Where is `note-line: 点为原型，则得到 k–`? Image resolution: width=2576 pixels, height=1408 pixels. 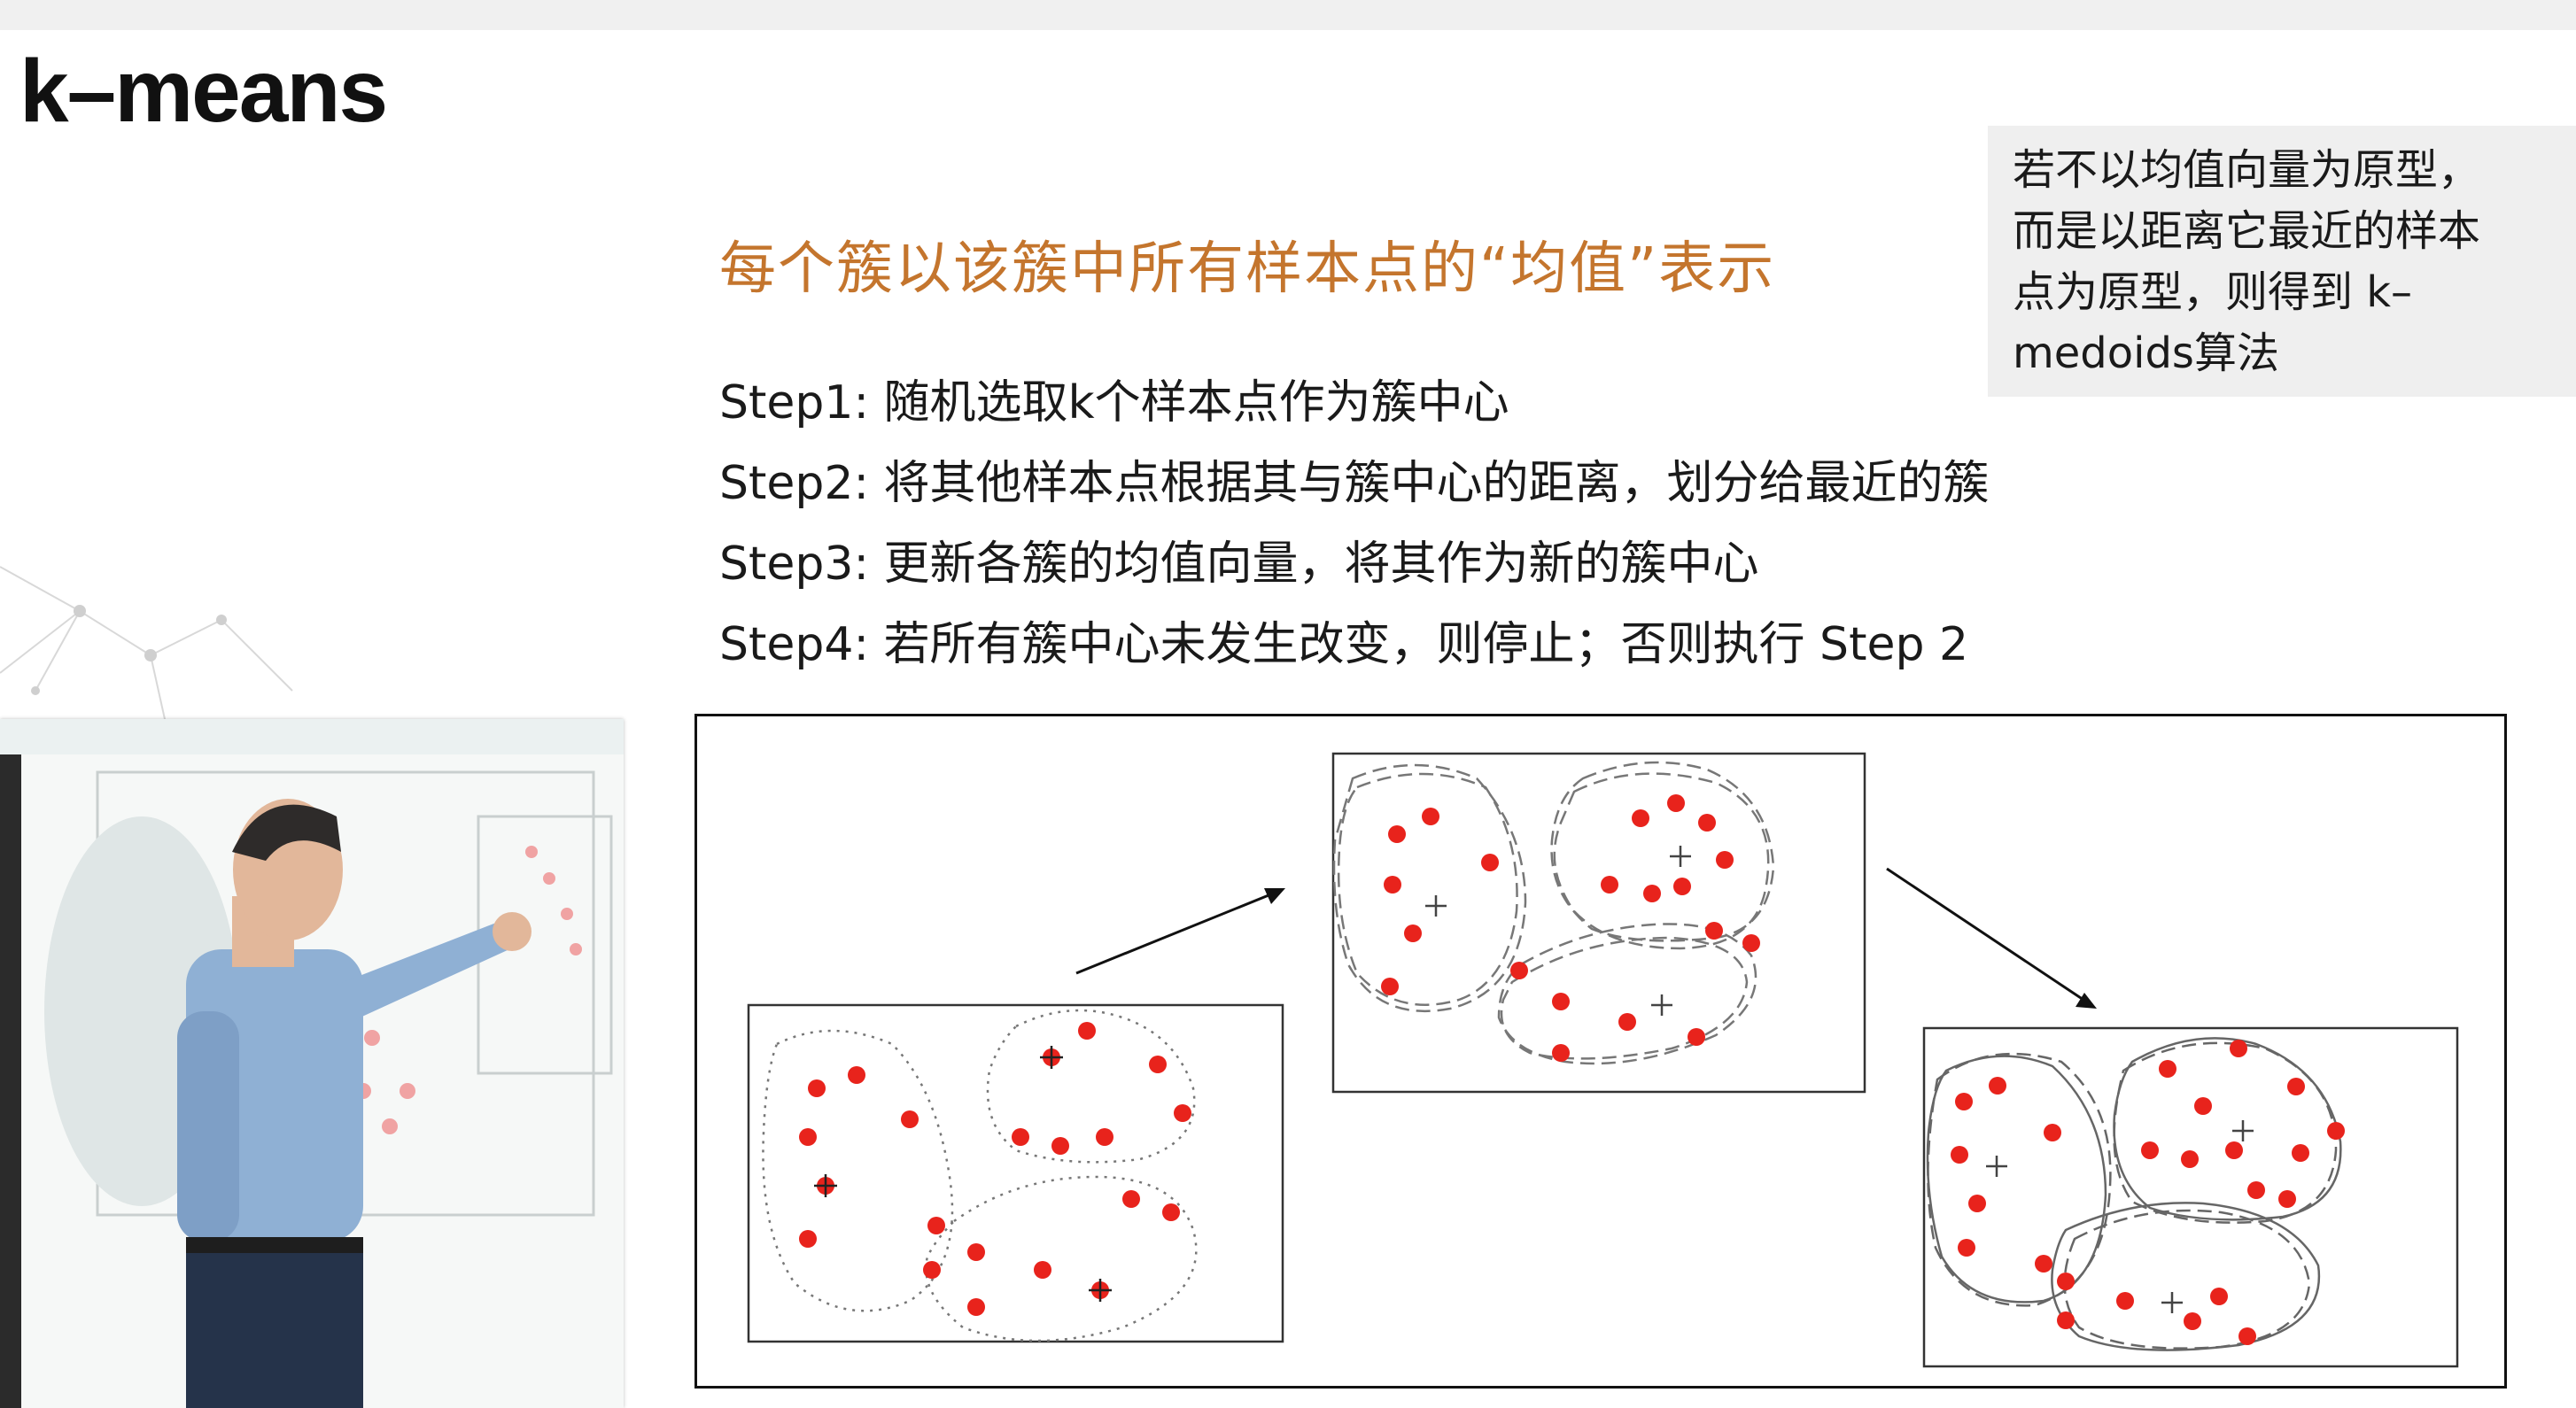
note-line: 点为原型，则得到 k– is located at coordinates (2213, 292).